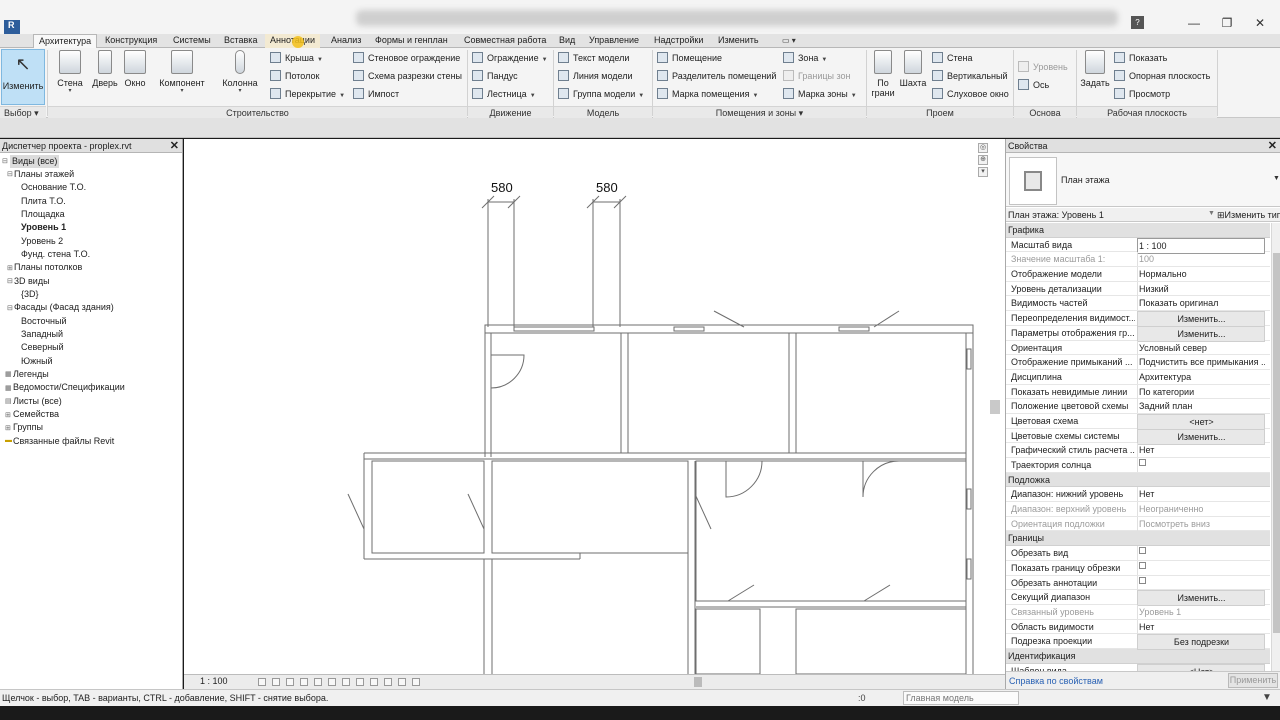  Describe the element at coordinates (1201, 288) in the screenshot. I see `property-value: Низкий` at that location.